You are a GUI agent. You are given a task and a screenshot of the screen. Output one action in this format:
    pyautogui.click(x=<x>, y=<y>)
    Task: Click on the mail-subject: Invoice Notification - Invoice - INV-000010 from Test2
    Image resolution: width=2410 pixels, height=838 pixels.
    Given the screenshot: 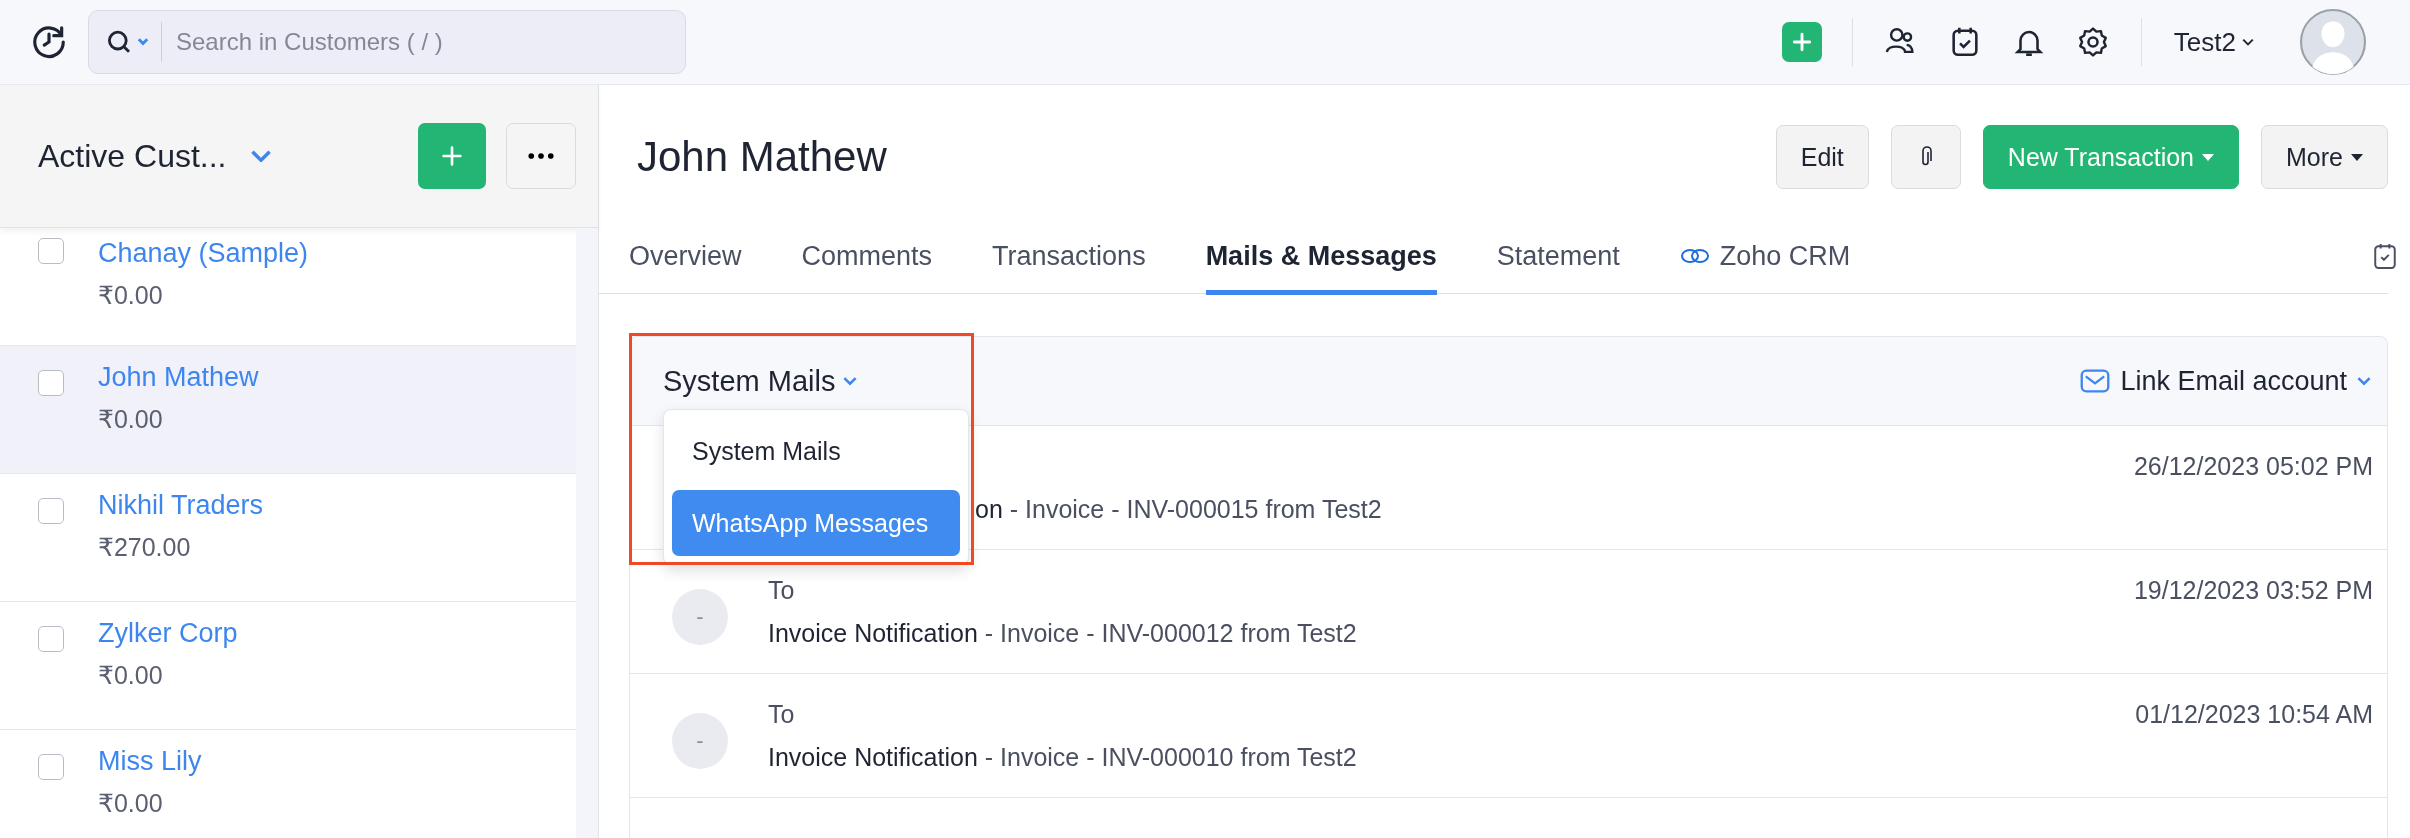 What is the action you would take?
    pyautogui.click(x=1062, y=757)
    